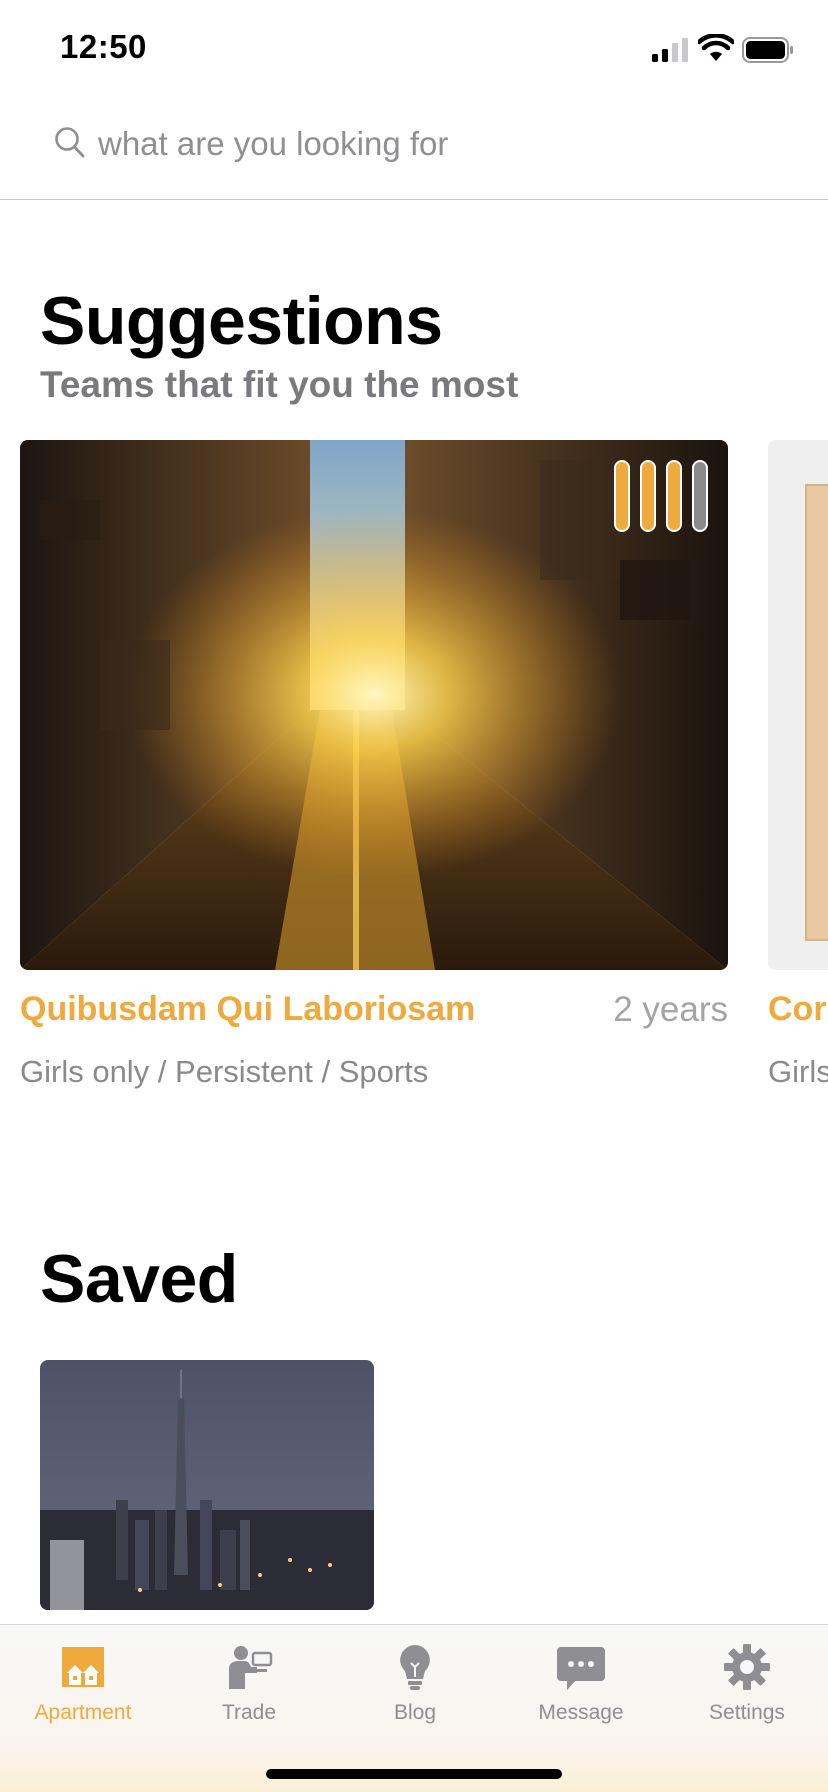  I want to click on battery-icon, so click(767, 50).